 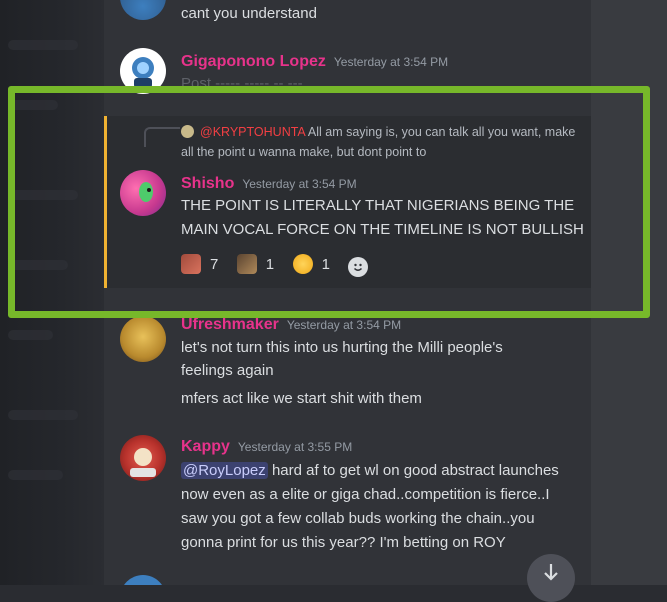 I want to click on jump-to-bottom-button, so click(x=551, y=578).